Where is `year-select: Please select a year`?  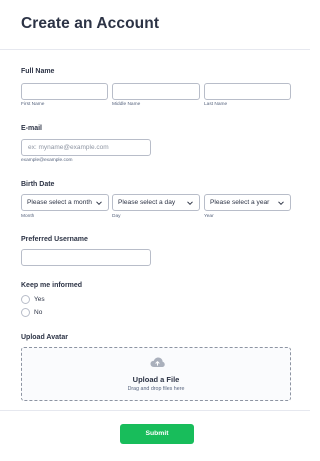 year-select: Please select a year is located at coordinates (247, 202).